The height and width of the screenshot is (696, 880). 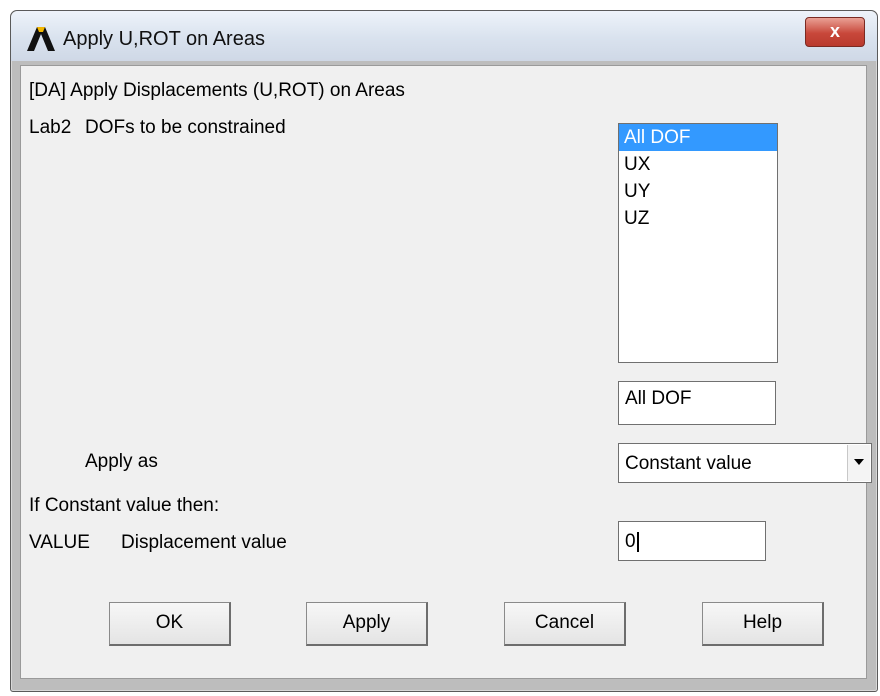 What do you see at coordinates (185, 127) in the screenshot?
I see `lab2-description: DOFs to be constrained` at bounding box center [185, 127].